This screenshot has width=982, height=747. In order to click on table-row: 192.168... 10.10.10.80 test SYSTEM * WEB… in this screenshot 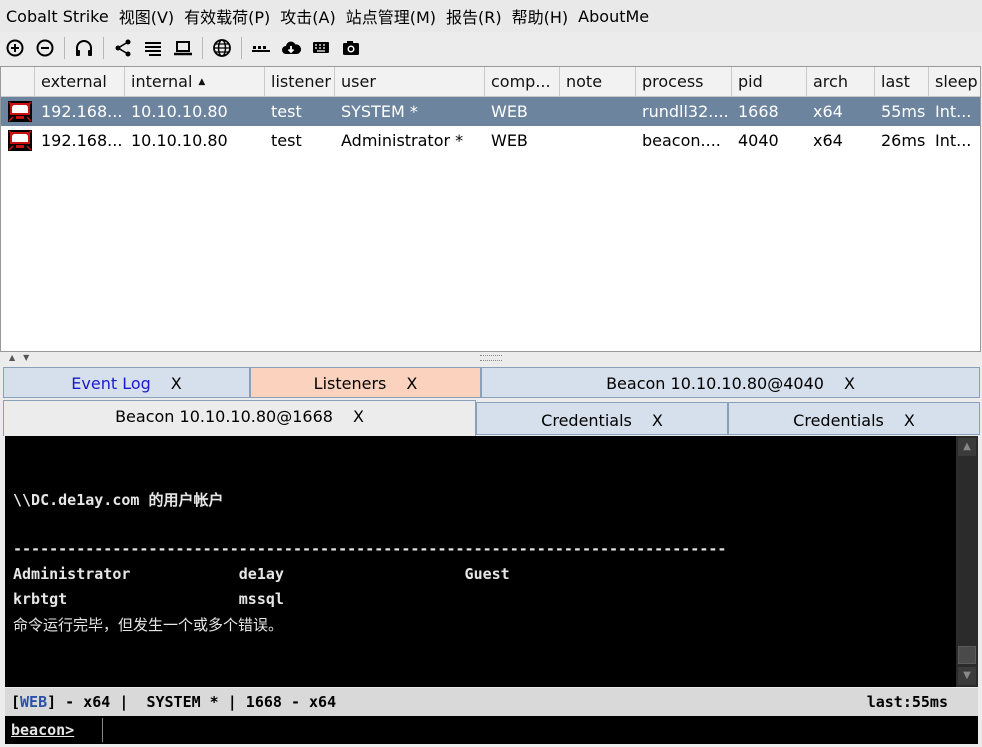, I will do `click(490, 111)`.